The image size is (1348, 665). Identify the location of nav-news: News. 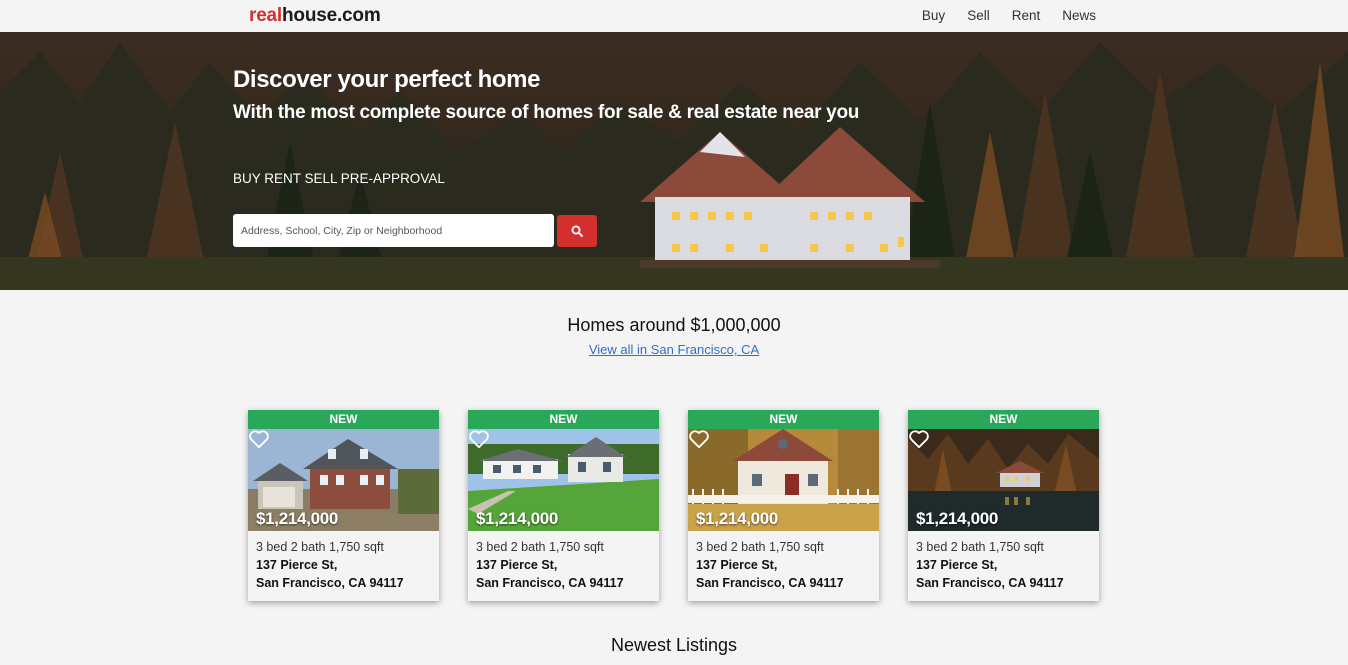
(1079, 15).